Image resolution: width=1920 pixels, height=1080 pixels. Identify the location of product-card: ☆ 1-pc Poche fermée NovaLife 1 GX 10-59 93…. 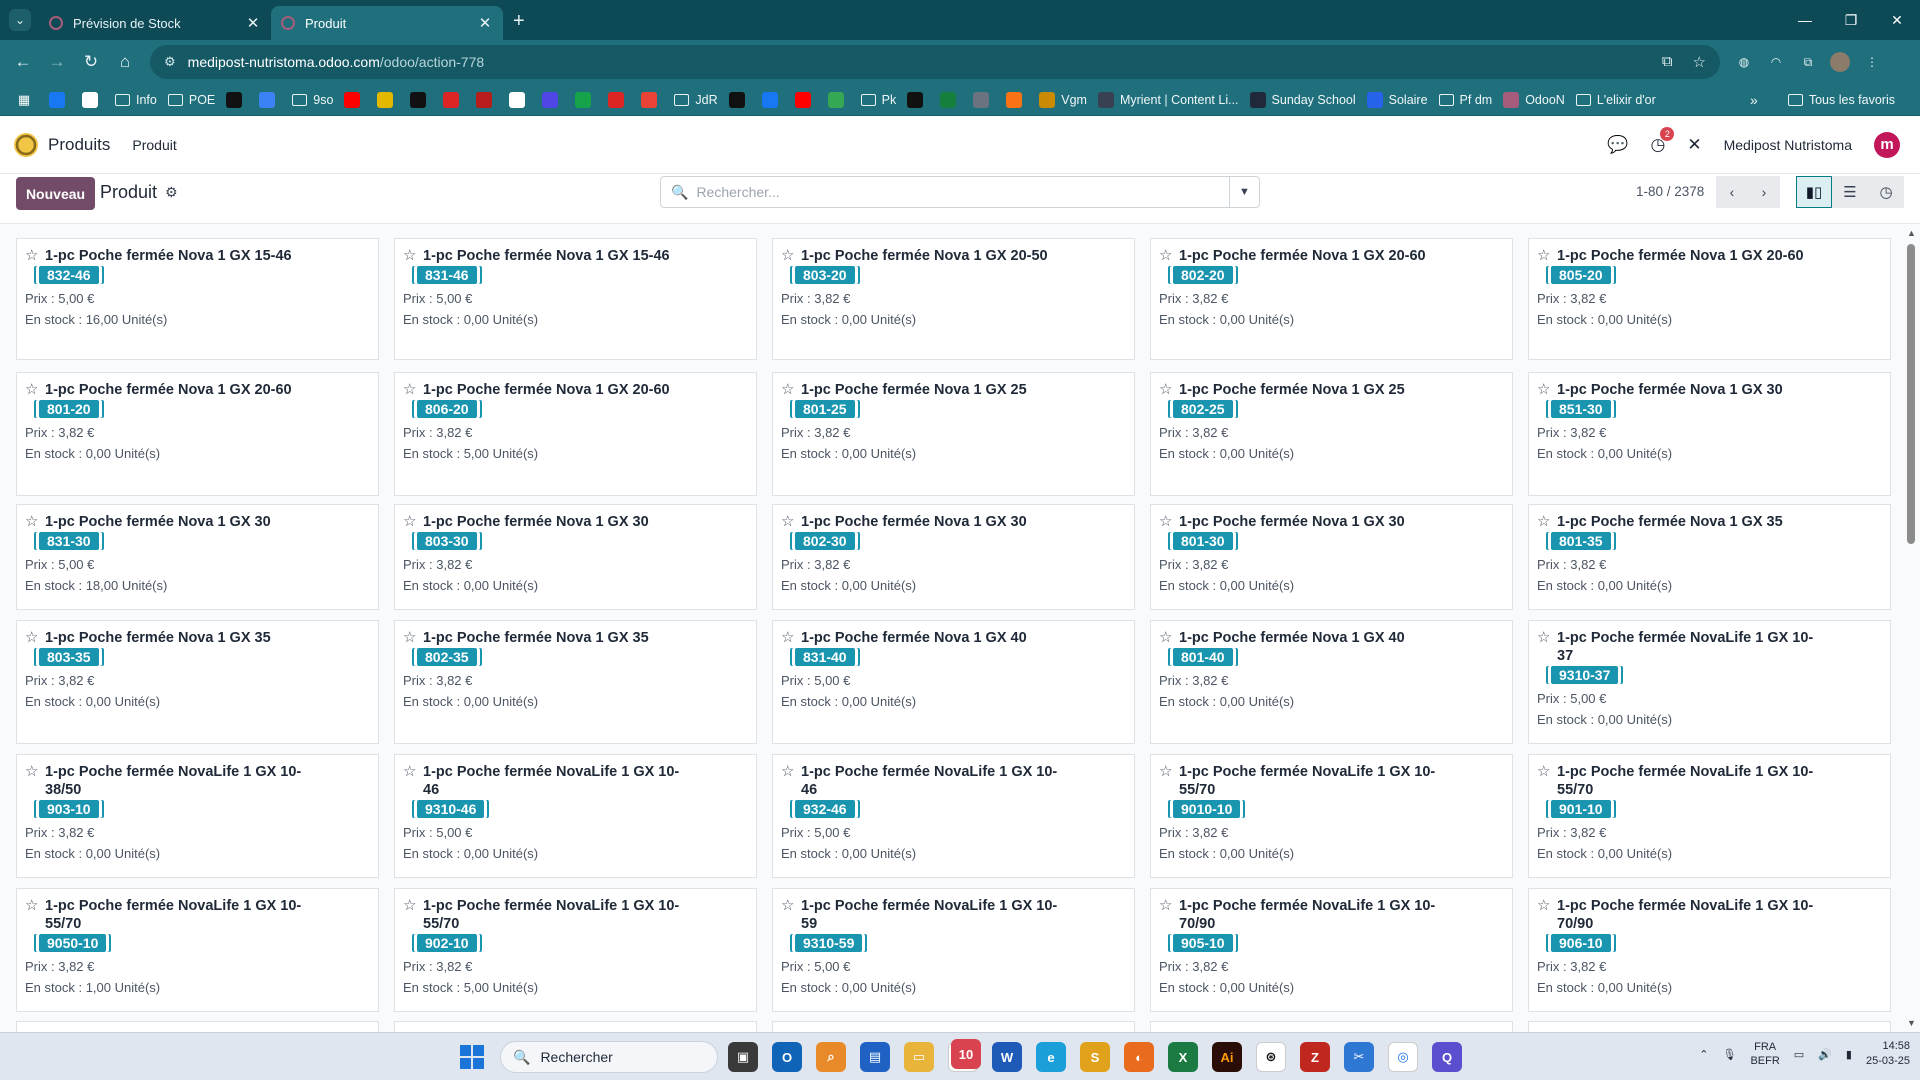
(953, 950).